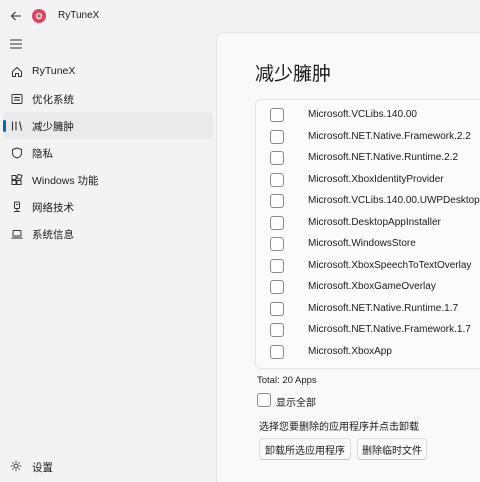  What do you see at coordinates (108, 466) in the screenshot?
I see `nav-item-settings: 设置` at bounding box center [108, 466].